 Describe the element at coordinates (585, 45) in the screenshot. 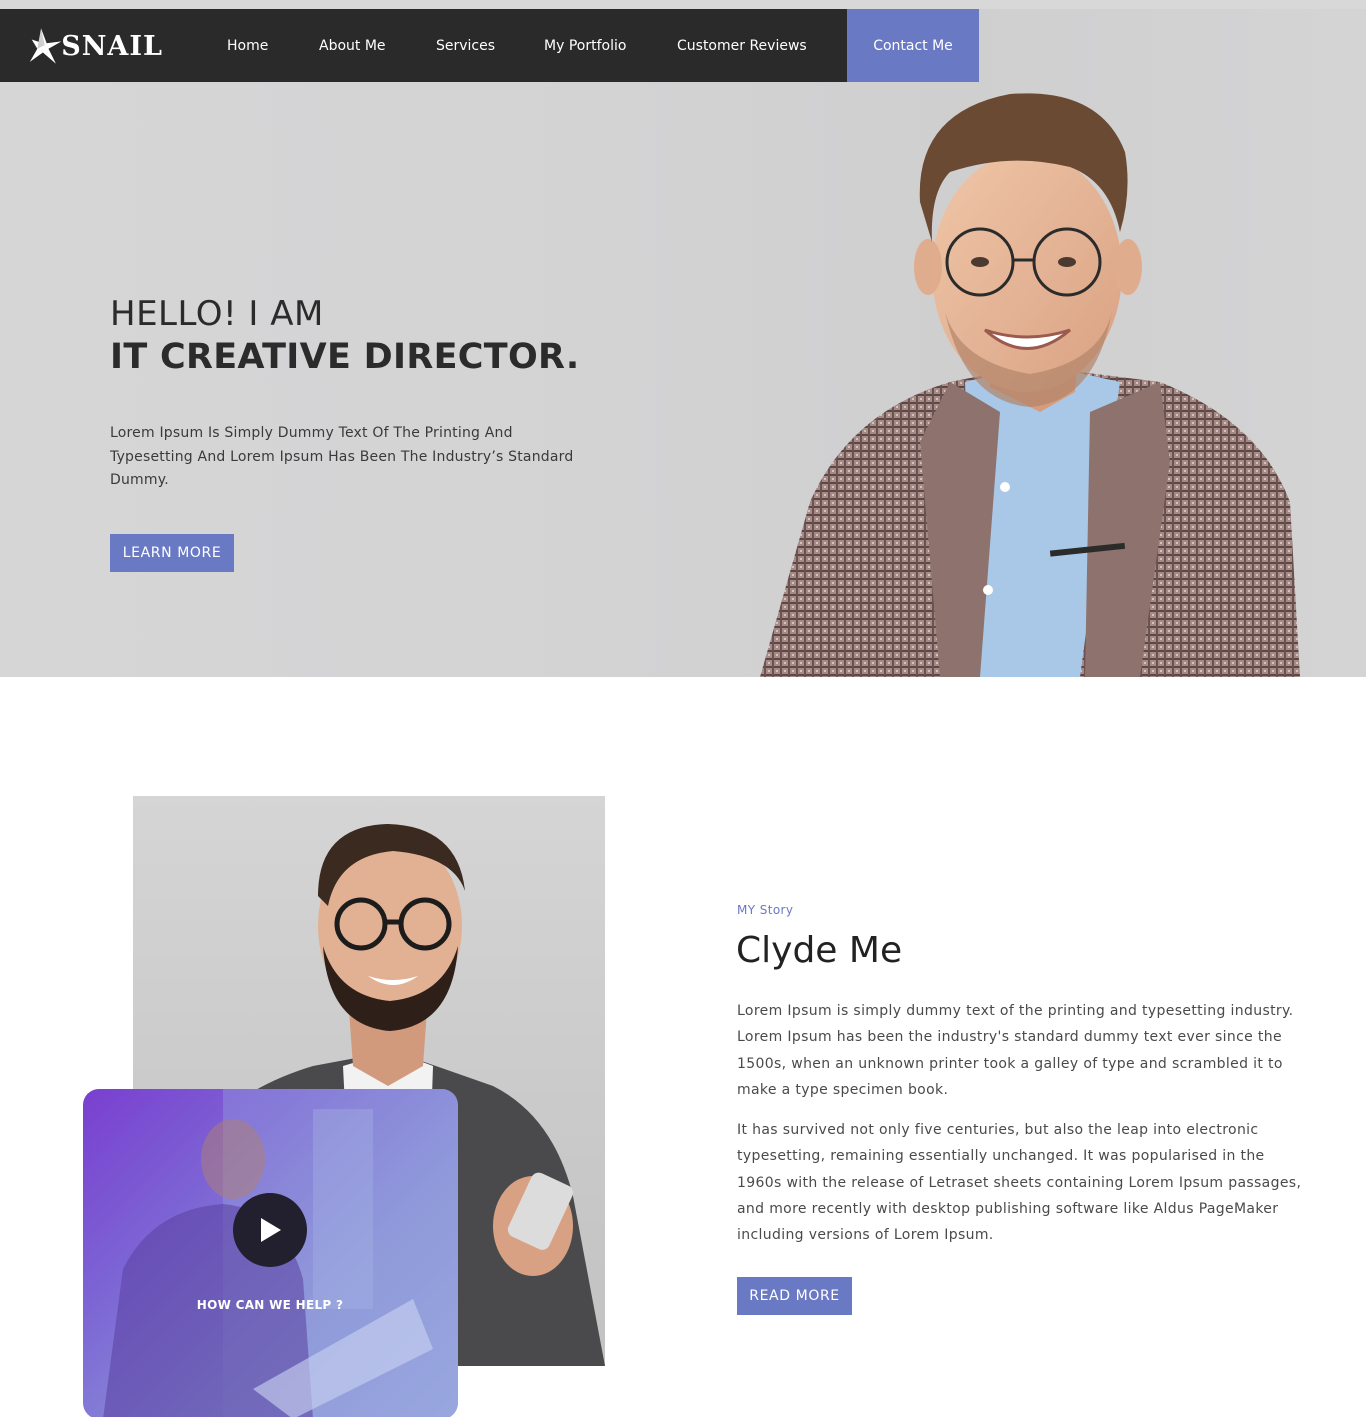

I see `nav-my-portfolio: My Portfolio` at that location.